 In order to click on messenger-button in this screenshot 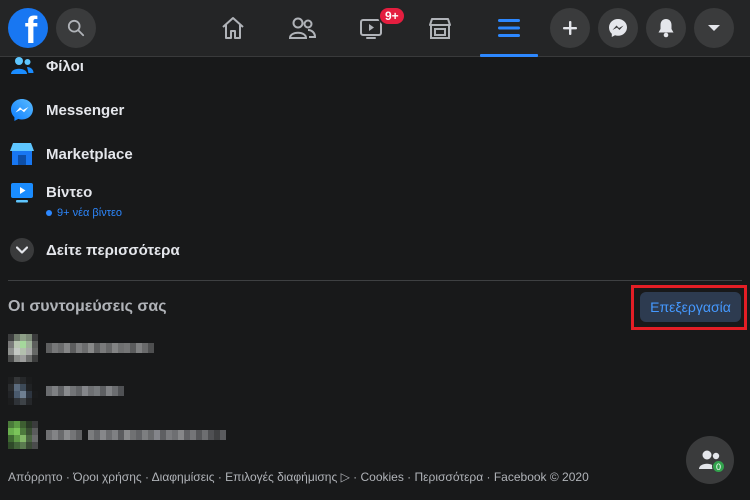, I will do `click(618, 28)`.